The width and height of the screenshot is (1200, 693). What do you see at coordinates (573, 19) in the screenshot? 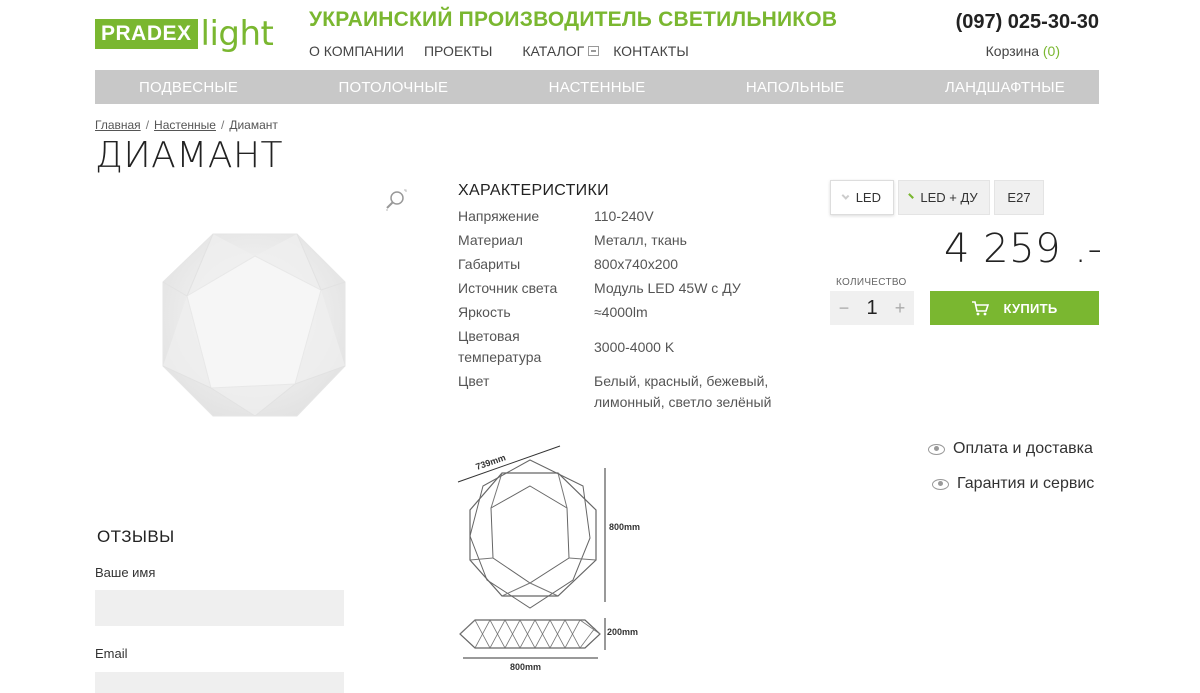
I see `site-tagline: УКРАИНСКИЙ ПРОИЗВОДИТЕЛЬ СВЕТИЛЬНИКОВ` at bounding box center [573, 19].